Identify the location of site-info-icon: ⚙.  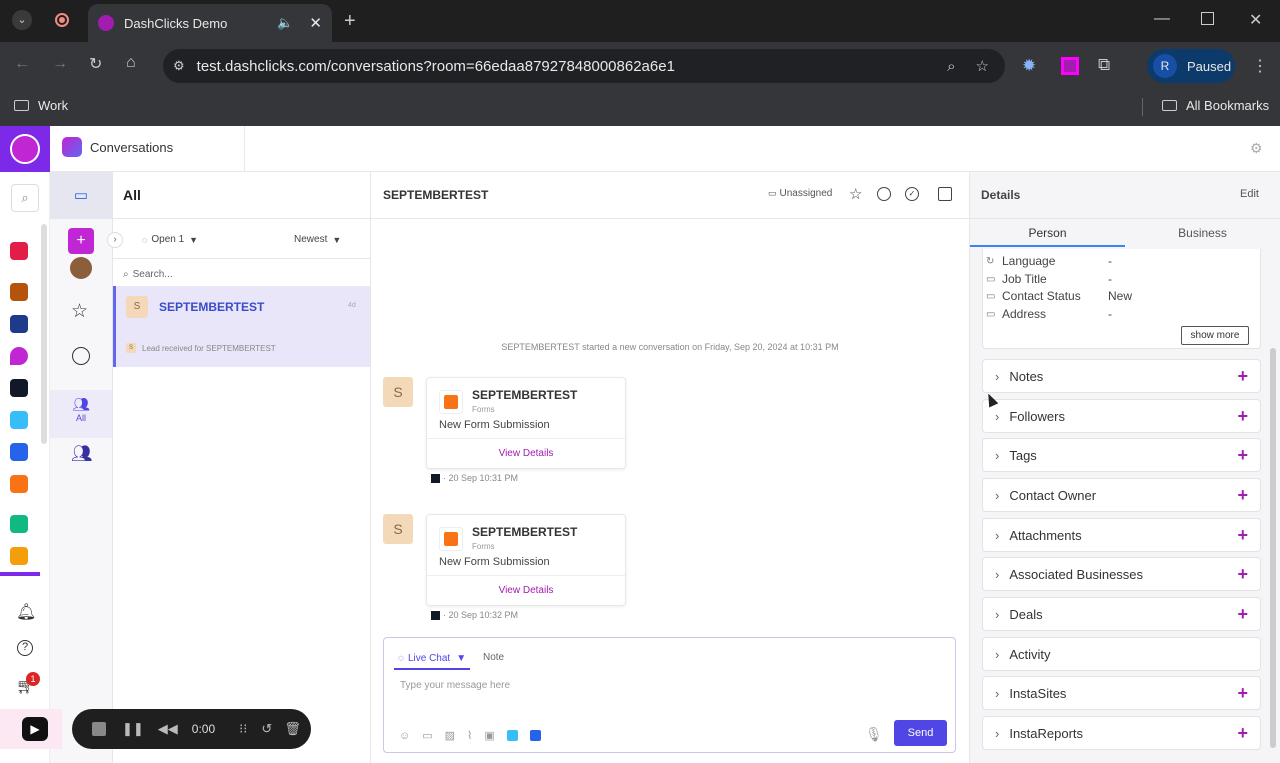
(179, 66).